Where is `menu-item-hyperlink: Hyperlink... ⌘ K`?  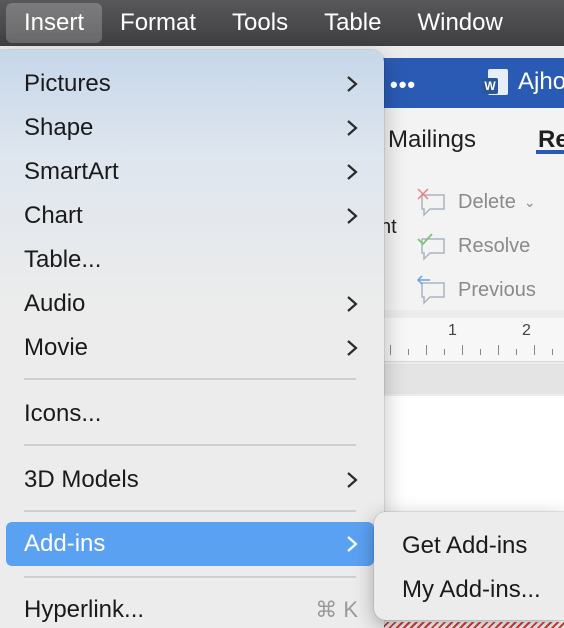 menu-item-hyperlink: Hyperlink... ⌘ K is located at coordinates (190, 608).